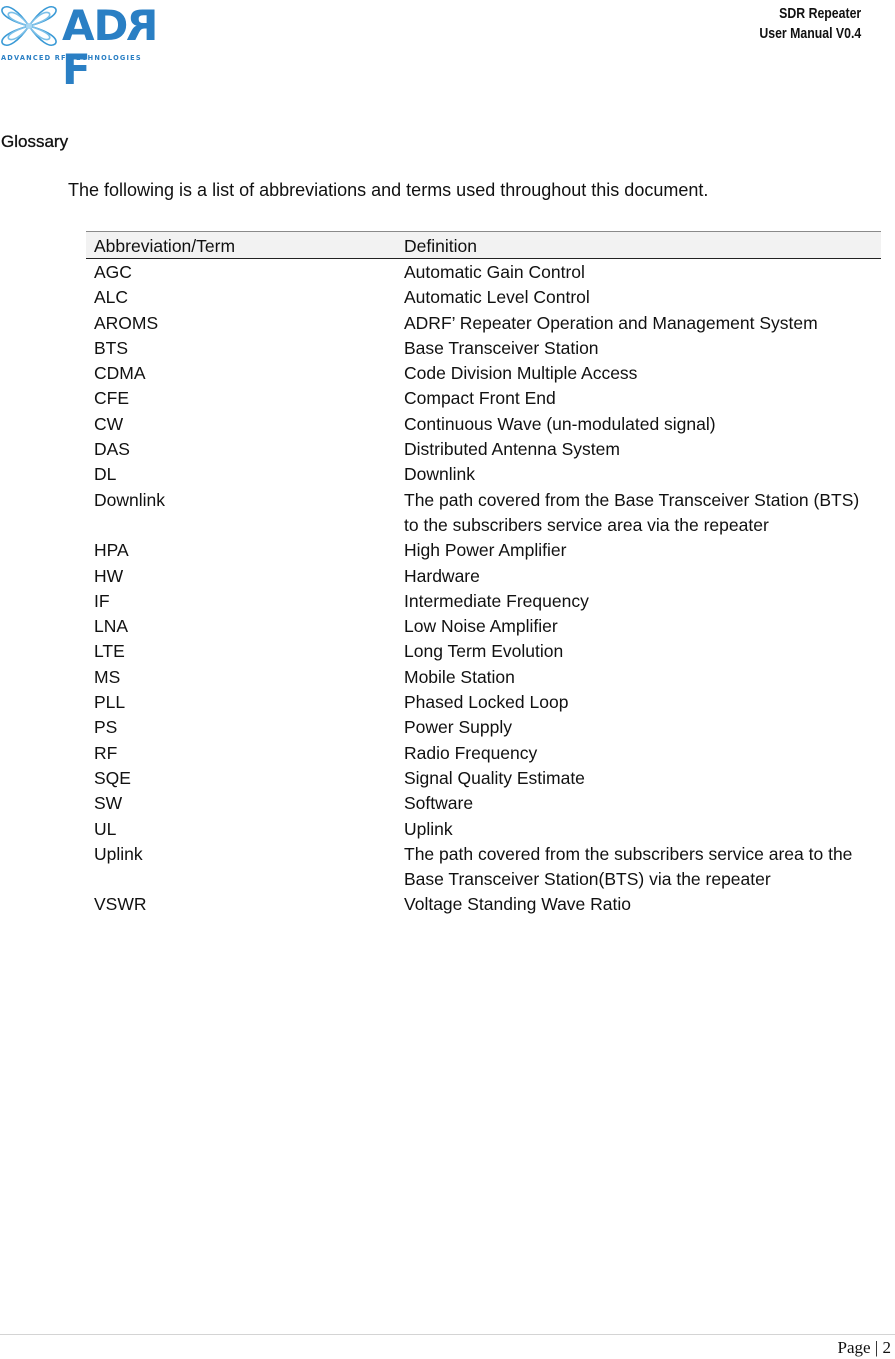 This screenshot has width=895, height=1359. I want to click on definition-cell: Hardware, so click(442, 575).